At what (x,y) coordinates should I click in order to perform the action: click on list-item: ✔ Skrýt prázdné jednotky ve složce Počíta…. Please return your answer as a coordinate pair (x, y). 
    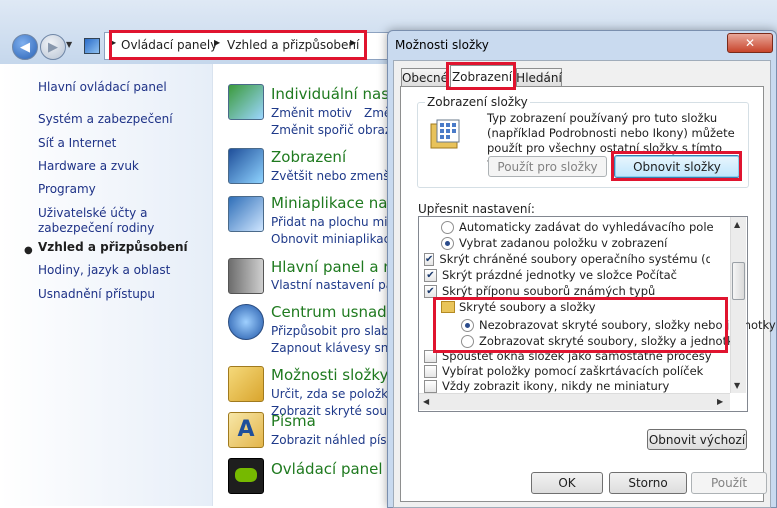
    Looking at the image, I should click on (550, 275).